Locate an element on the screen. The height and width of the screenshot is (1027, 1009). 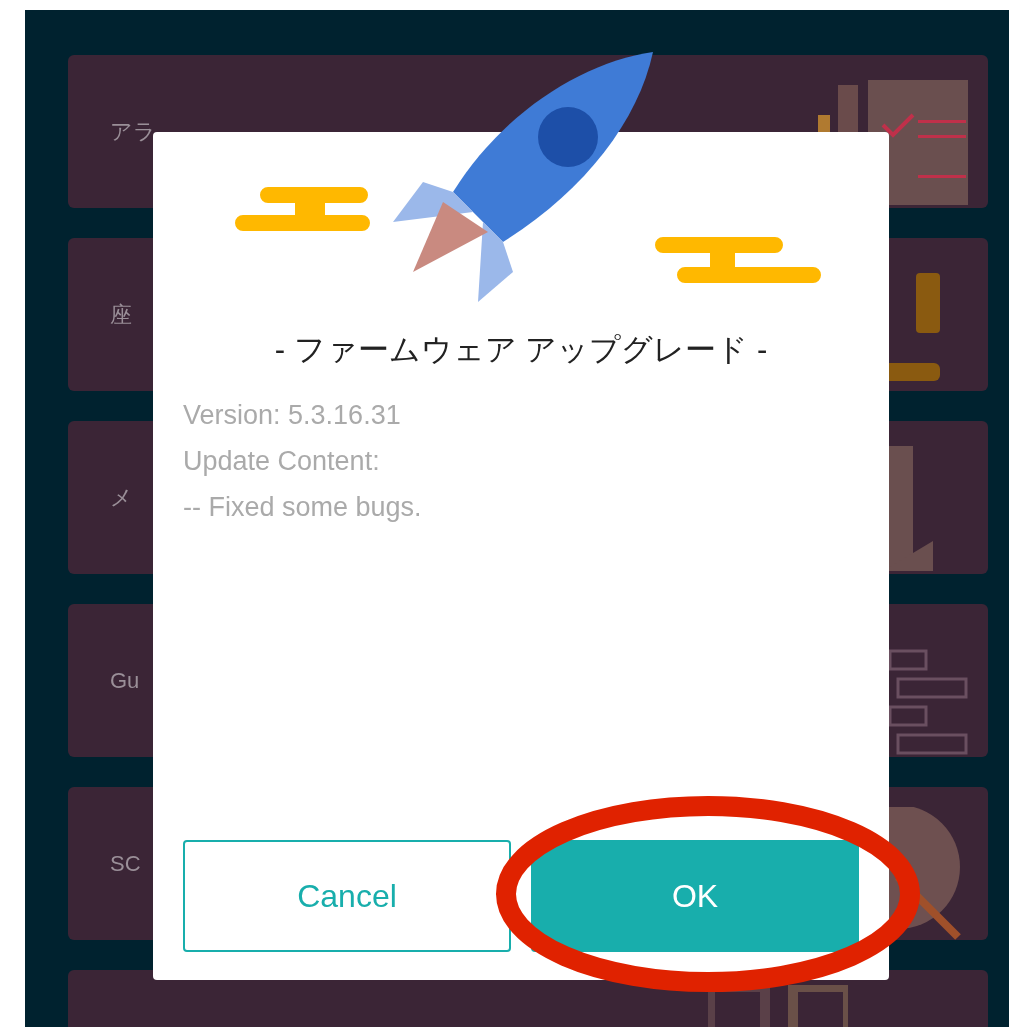
dialog-title: - ファームウェア アップグレード - is located at coordinates (521, 350).